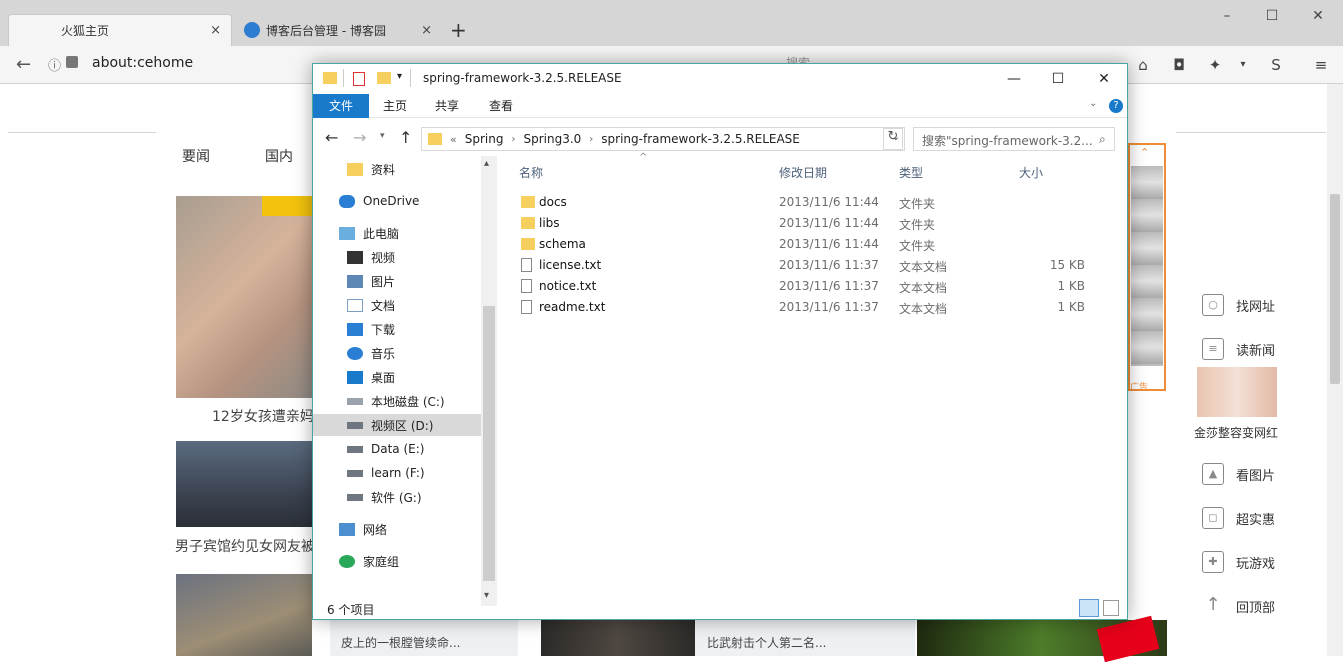 The width and height of the screenshot is (1343, 662). What do you see at coordinates (245, 546) in the screenshot?
I see `news-caption: 男子宾馆约见女网友被` at bounding box center [245, 546].